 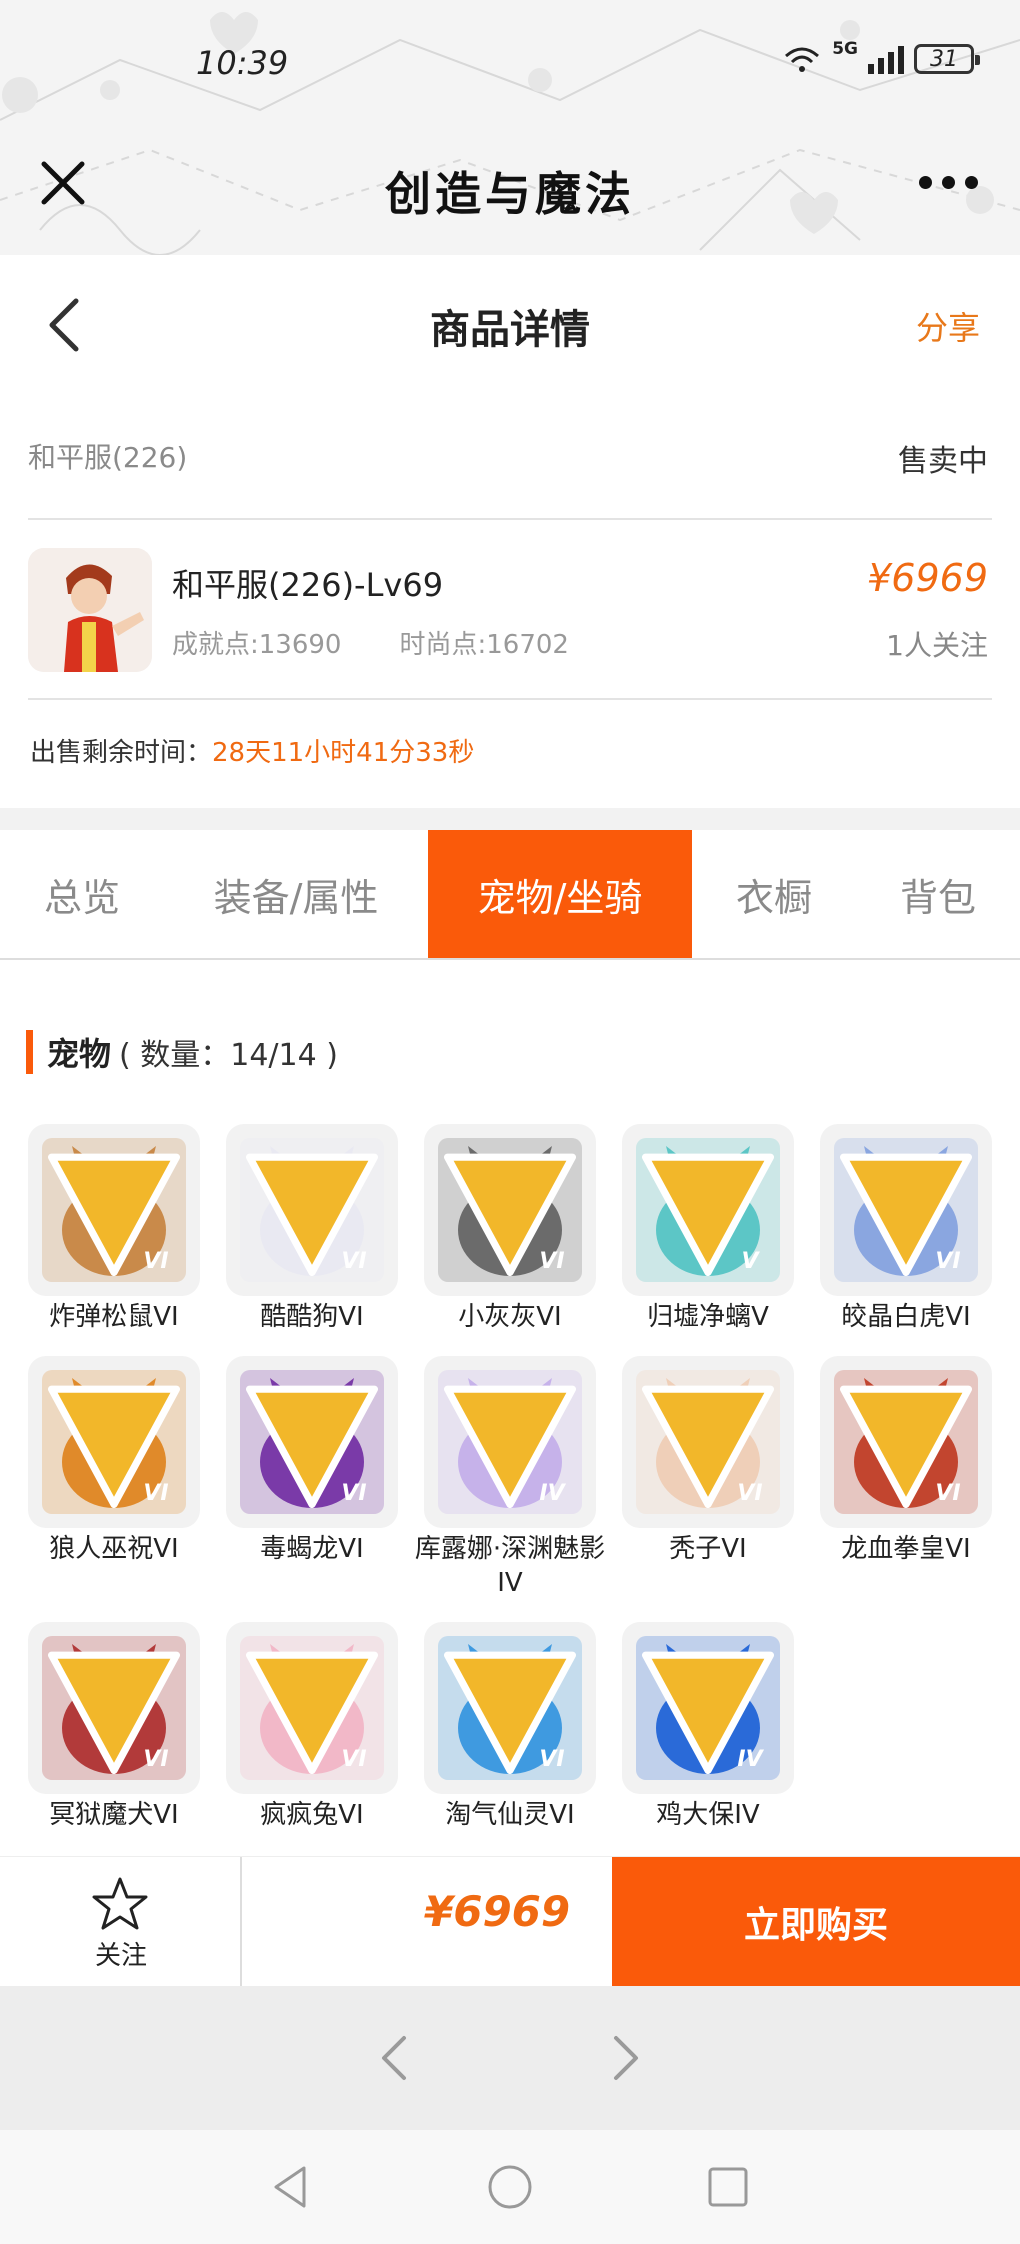 What do you see at coordinates (510, 330) in the screenshot?
I see `page-title: 商品详情` at bounding box center [510, 330].